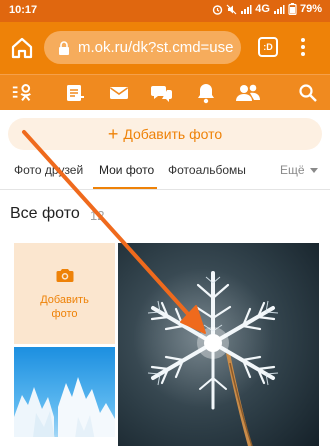 The image size is (330, 446). Describe the element at coordinates (23, 10) in the screenshot. I see `status-time: 10:17` at that location.